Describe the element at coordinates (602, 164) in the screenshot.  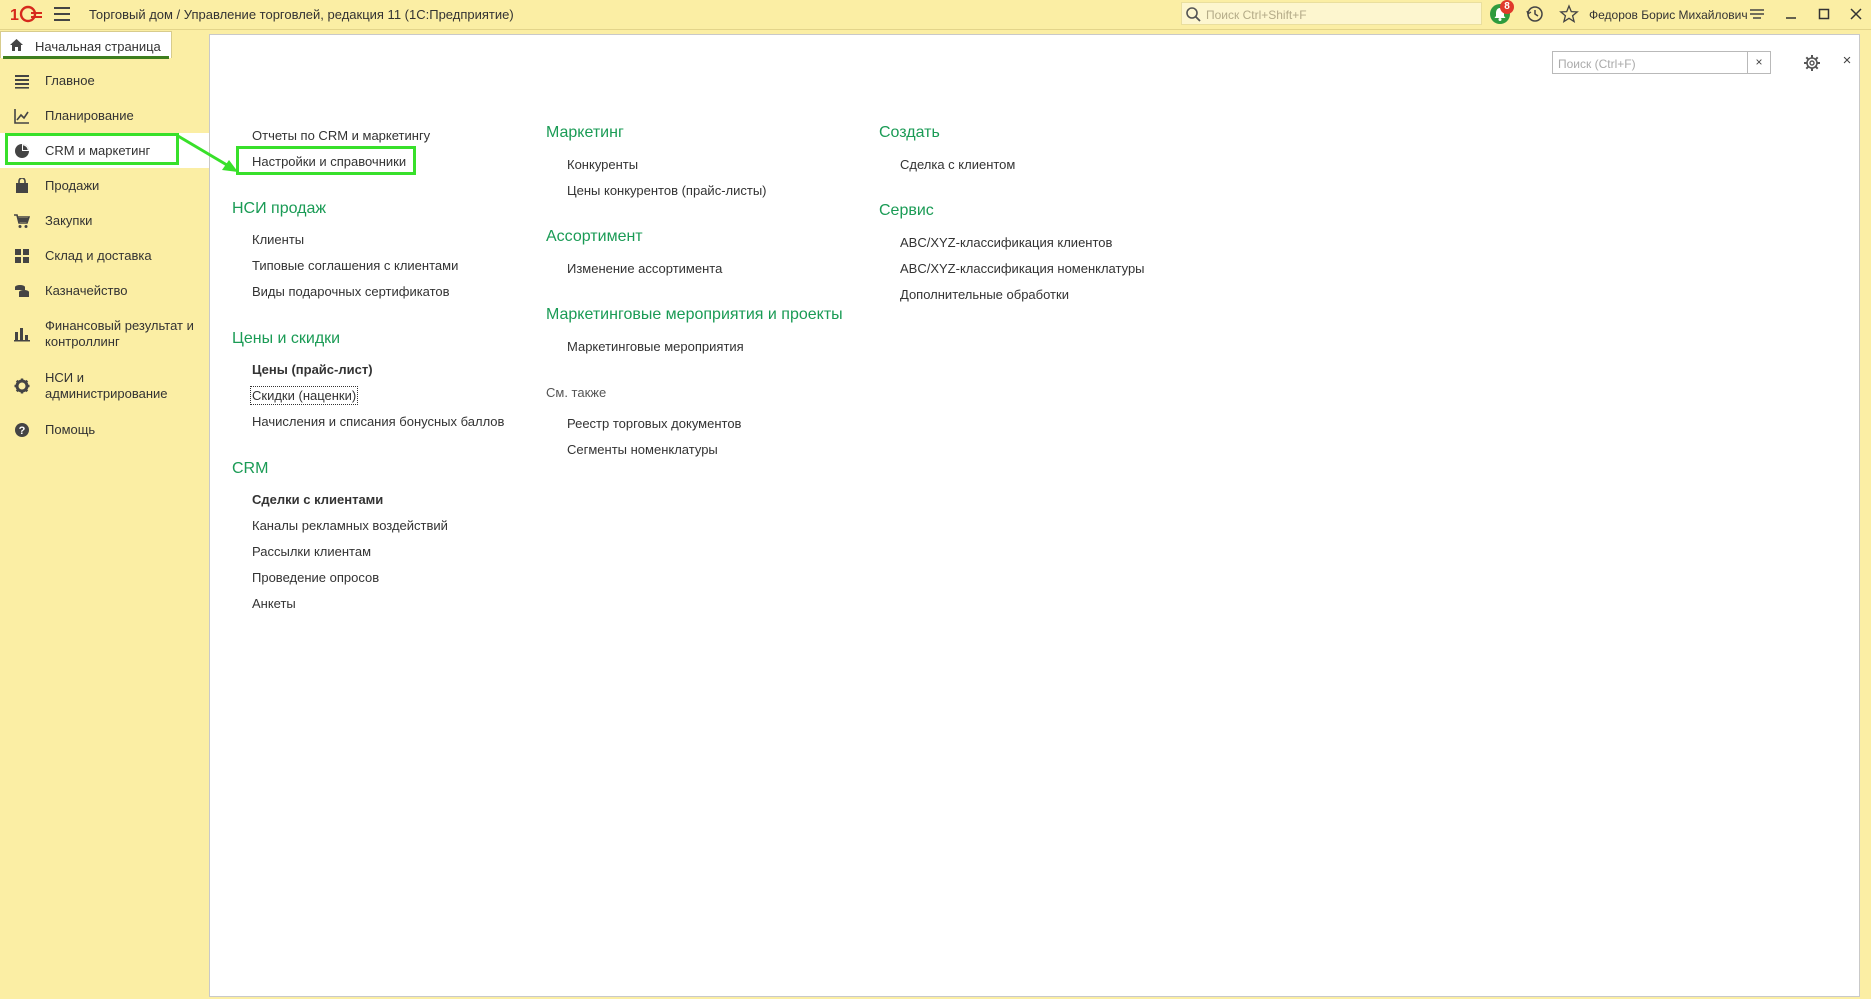
I see `link-competitors: Конкуренты` at that location.